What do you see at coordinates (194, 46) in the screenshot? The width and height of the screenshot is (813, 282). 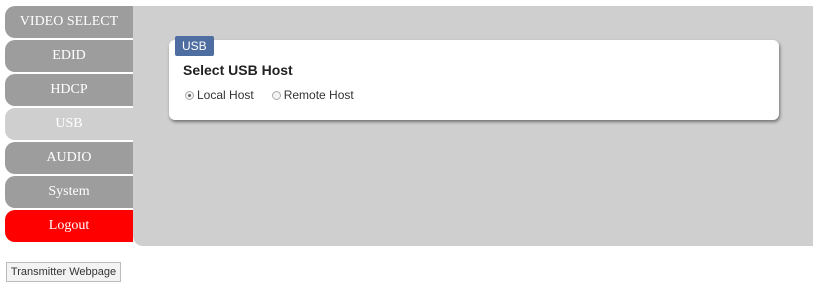 I see `usb-section-tab: USB` at bounding box center [194, 46].